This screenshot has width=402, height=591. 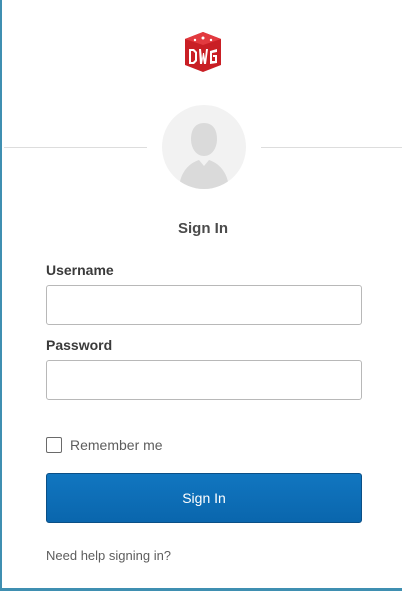 I want to click on page-title: Sign In, so click(x=203, y=228).